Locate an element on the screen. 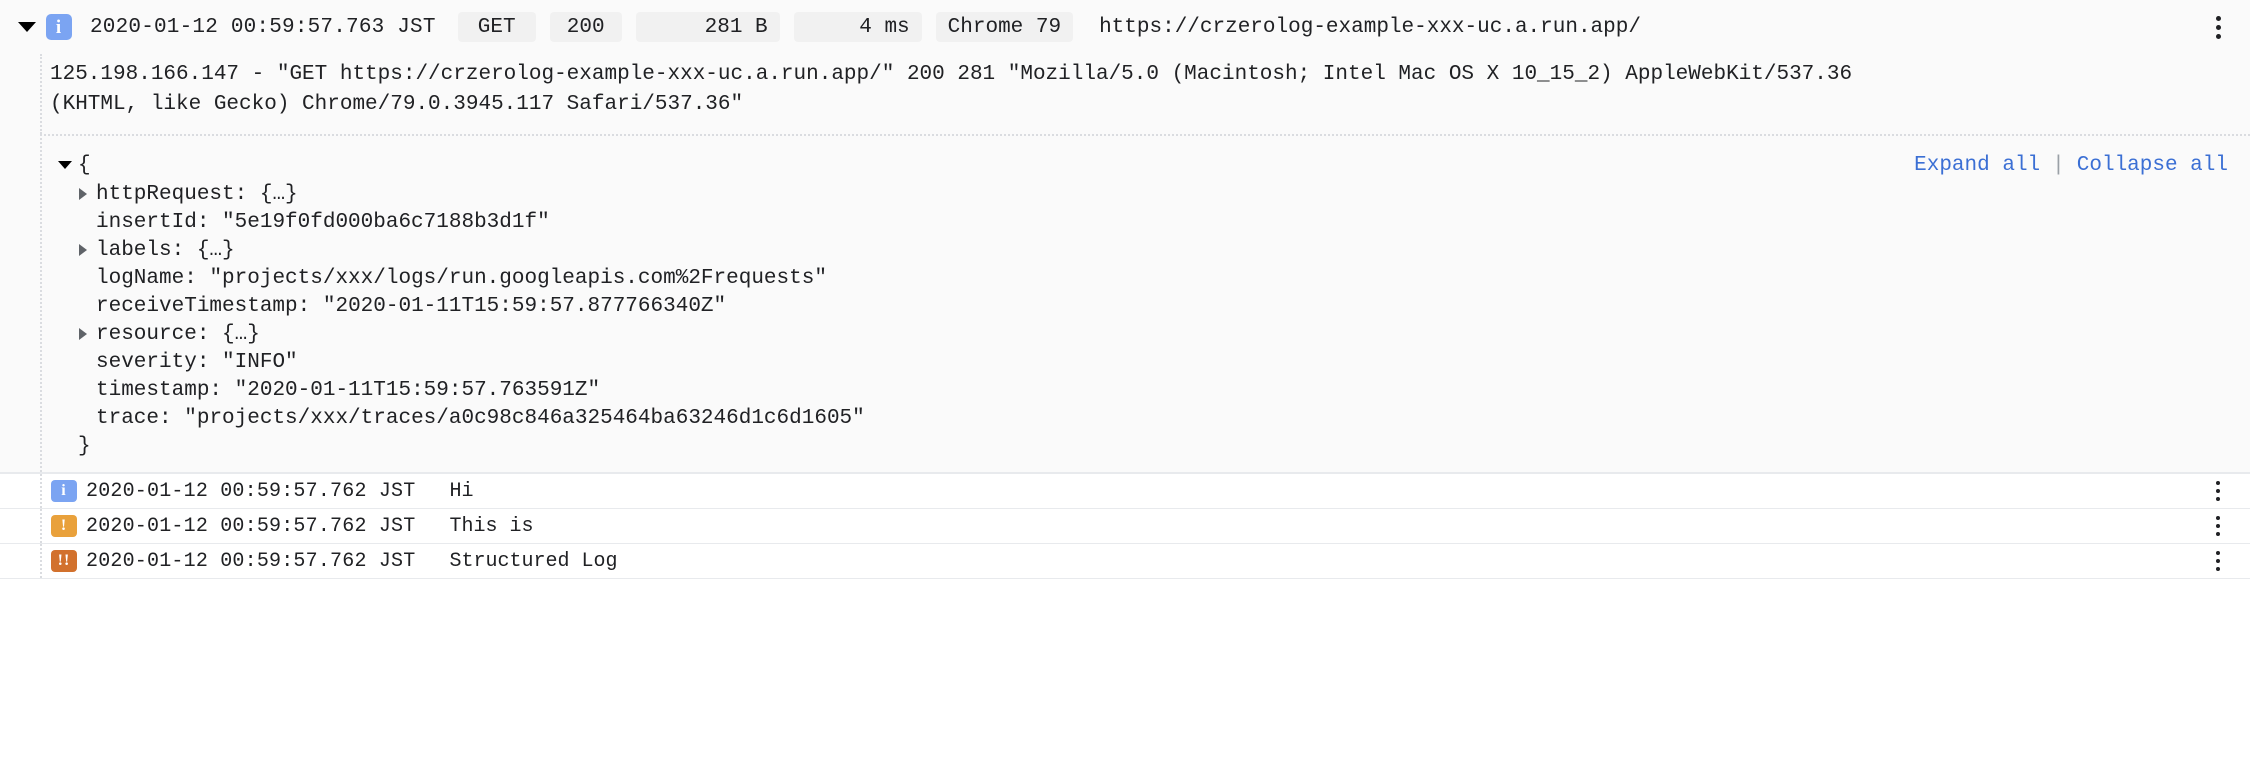  log-entry-chips: GET 200 281 B 4 ms Chrome 79 is located at coordinates (765, 27).